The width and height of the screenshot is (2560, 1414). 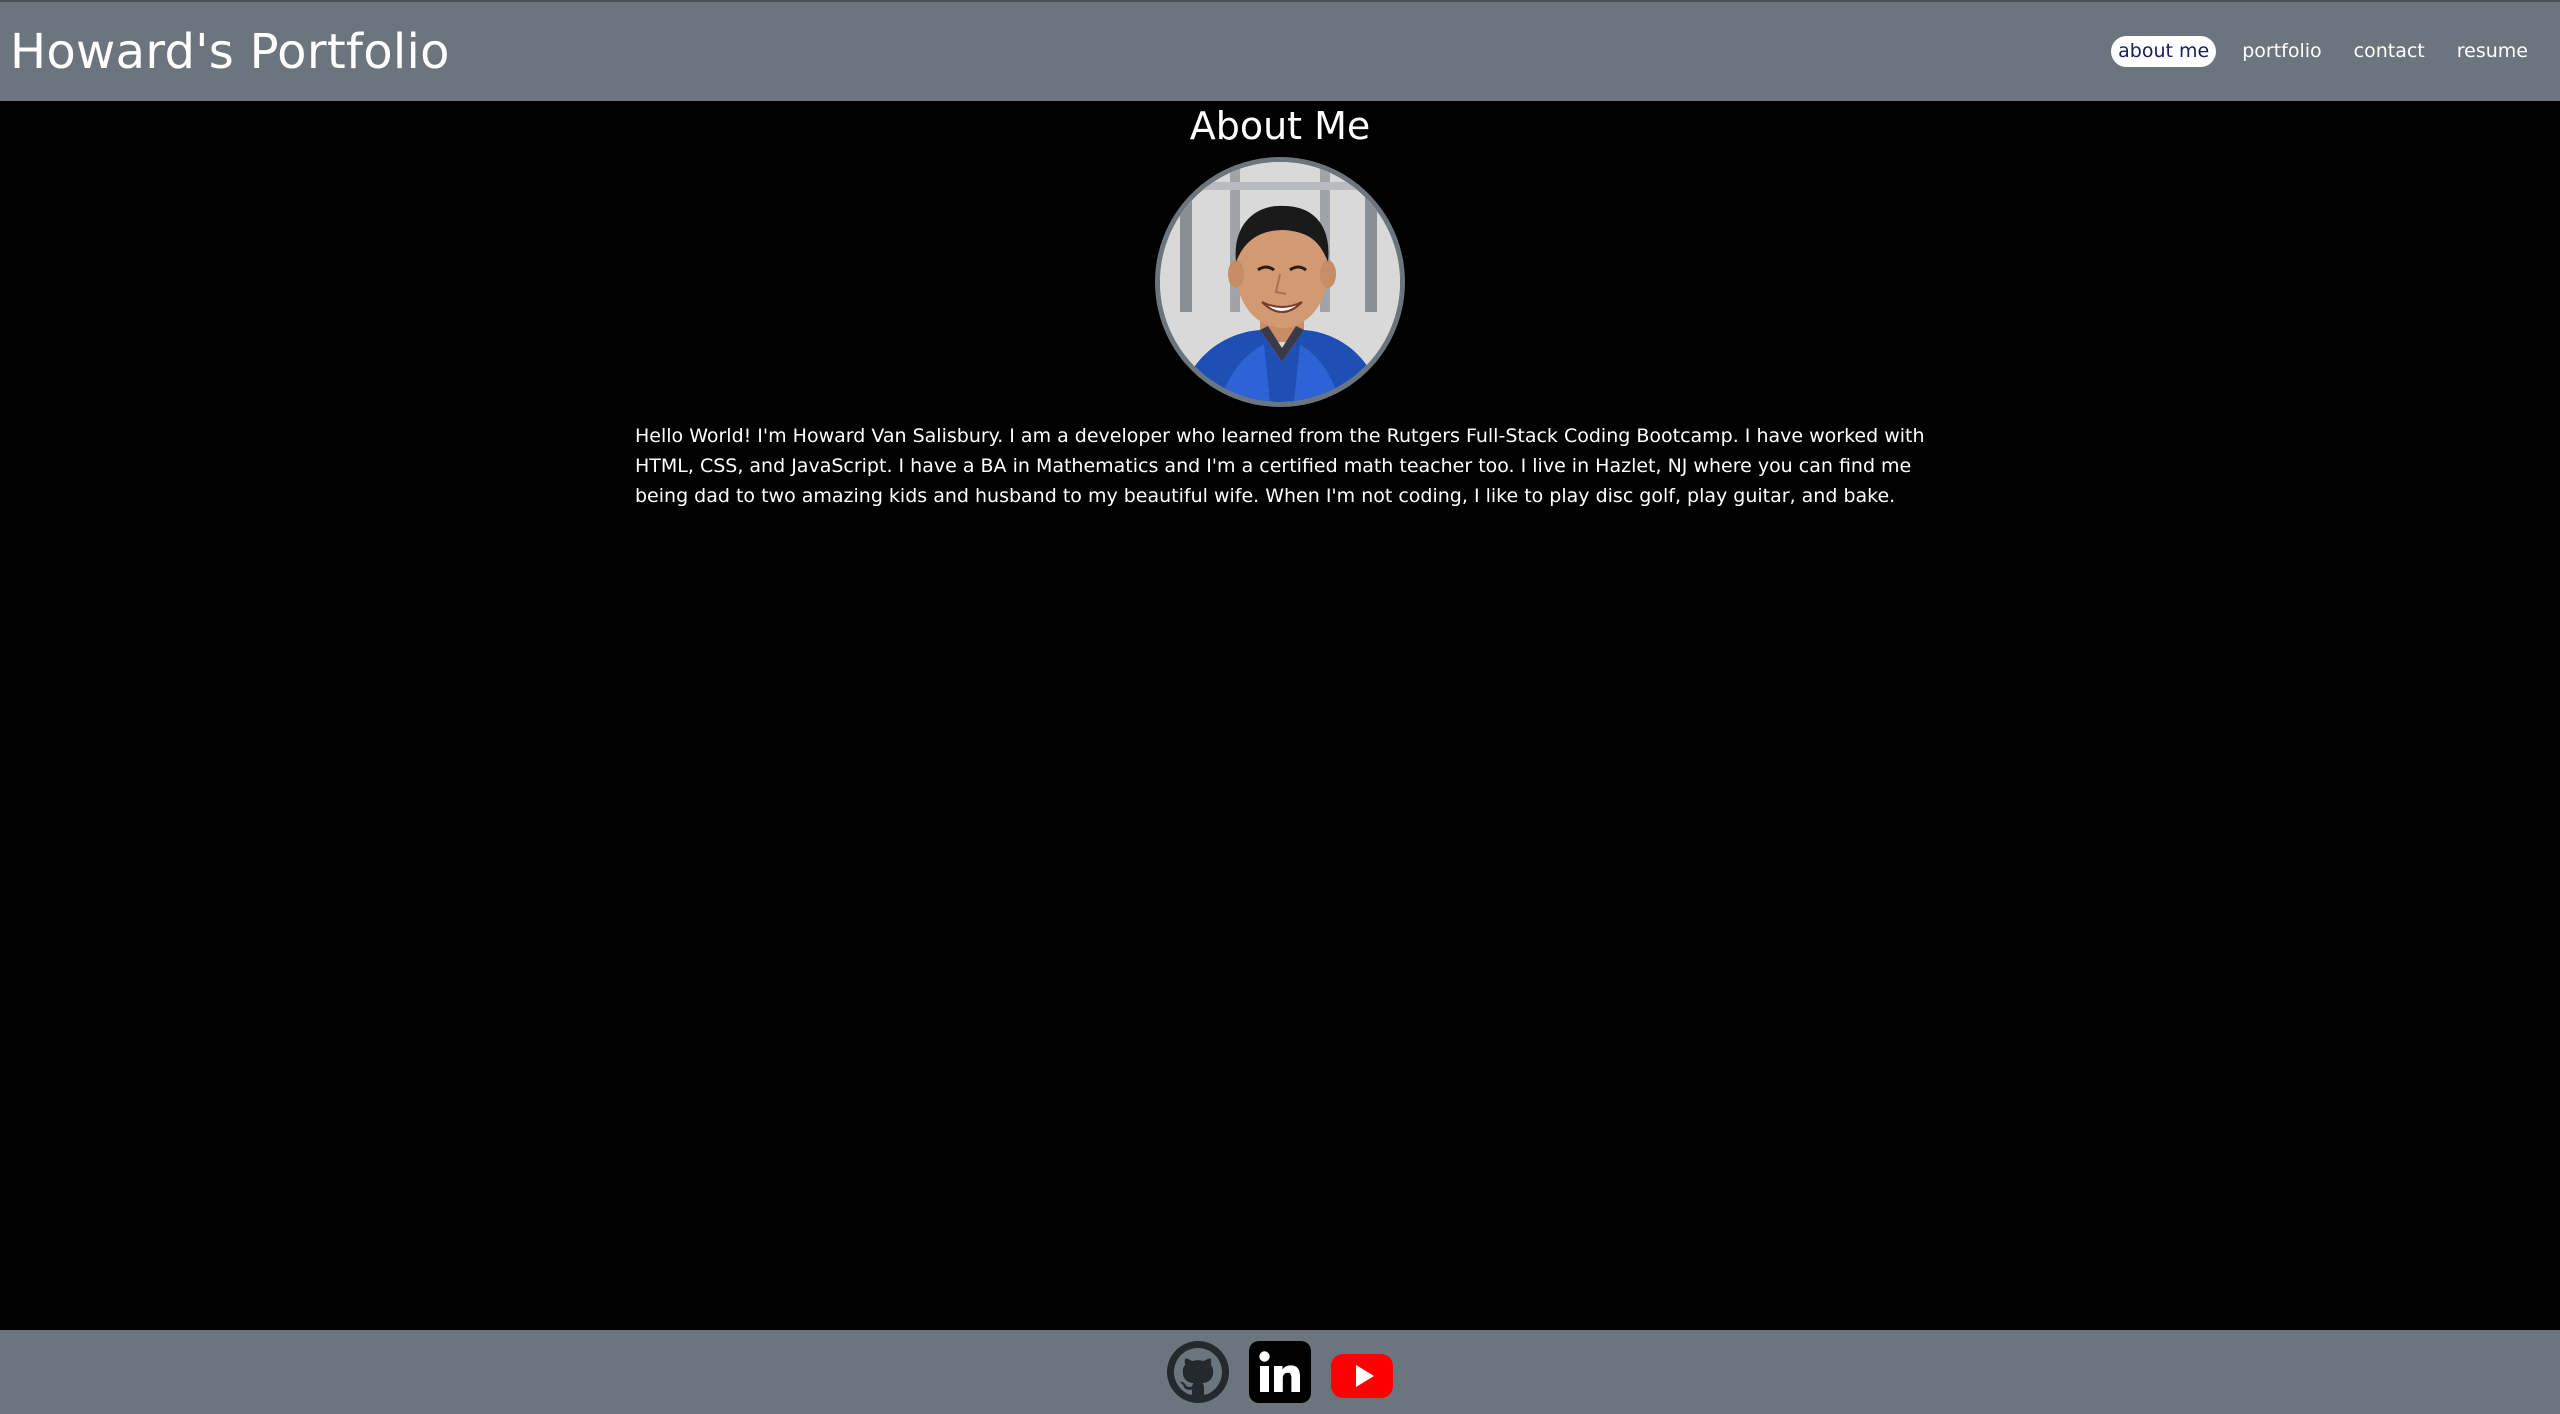 I want to click on main-nav: about me portfolio contact resume, so click(x=2312, y=51).